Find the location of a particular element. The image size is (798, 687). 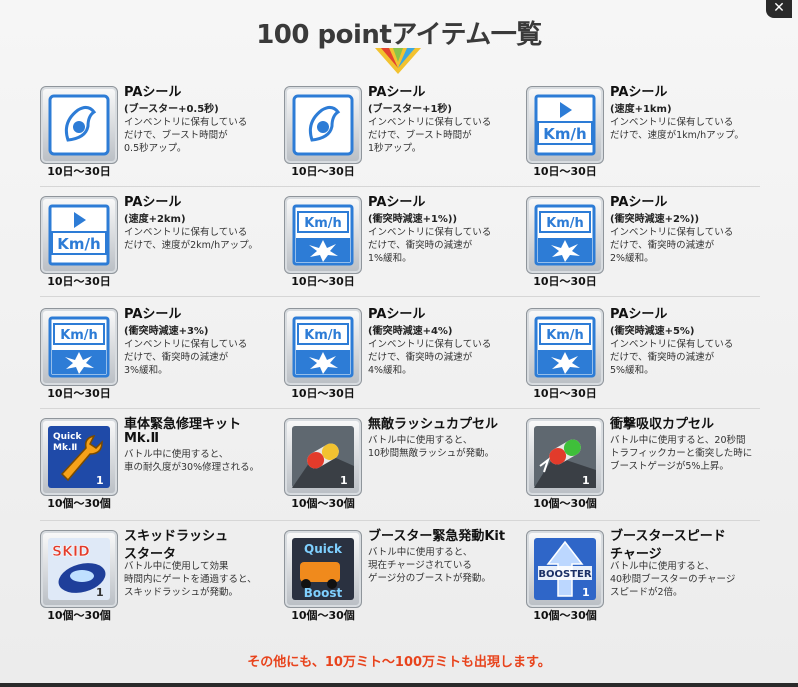

pa-seal-impact-icon: Km/h is located at coordinates (565, 347).